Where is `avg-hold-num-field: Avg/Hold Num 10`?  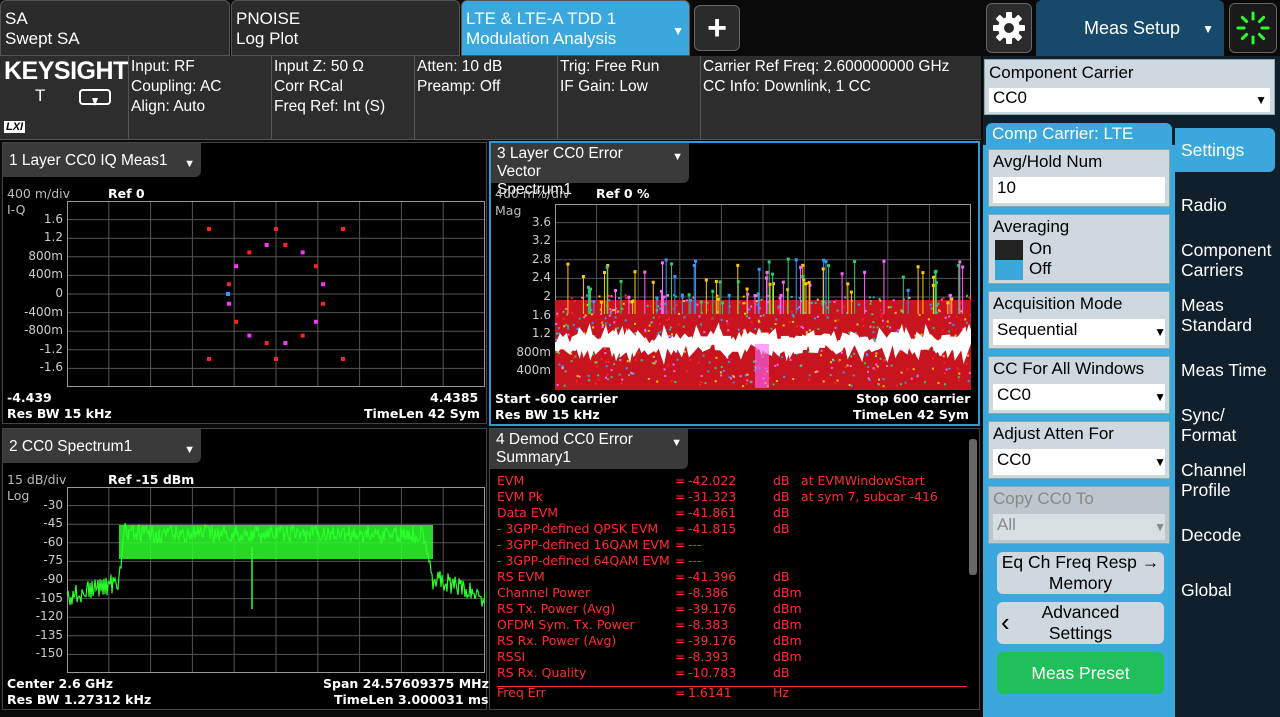
avg-hold-num-field: Avg/Hold Num 10 is located at coordinates (1079, 178).